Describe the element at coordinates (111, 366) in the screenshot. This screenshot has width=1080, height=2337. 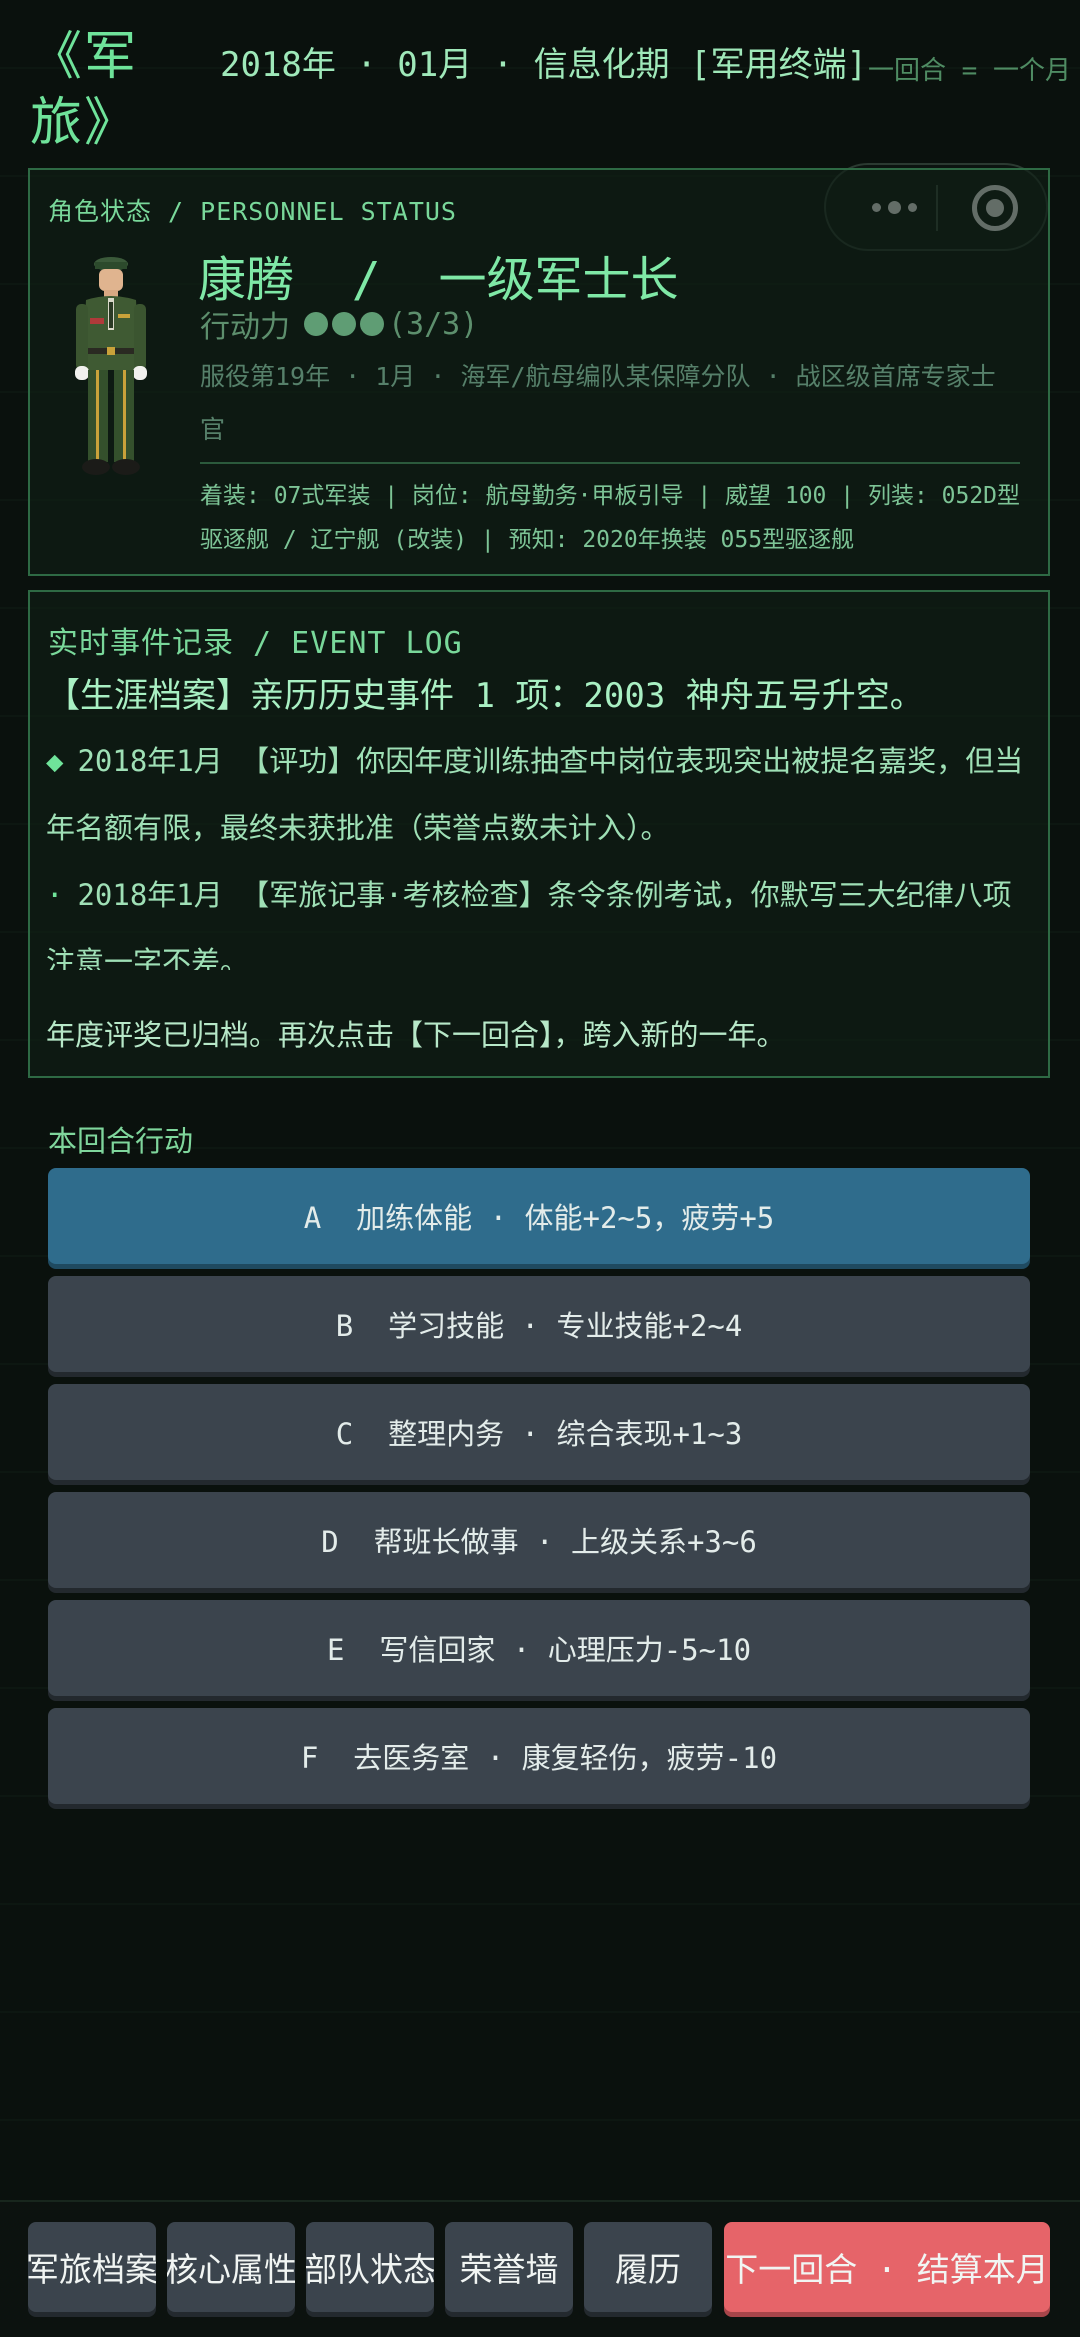
I see `soldier-avatar-icon` at that location.